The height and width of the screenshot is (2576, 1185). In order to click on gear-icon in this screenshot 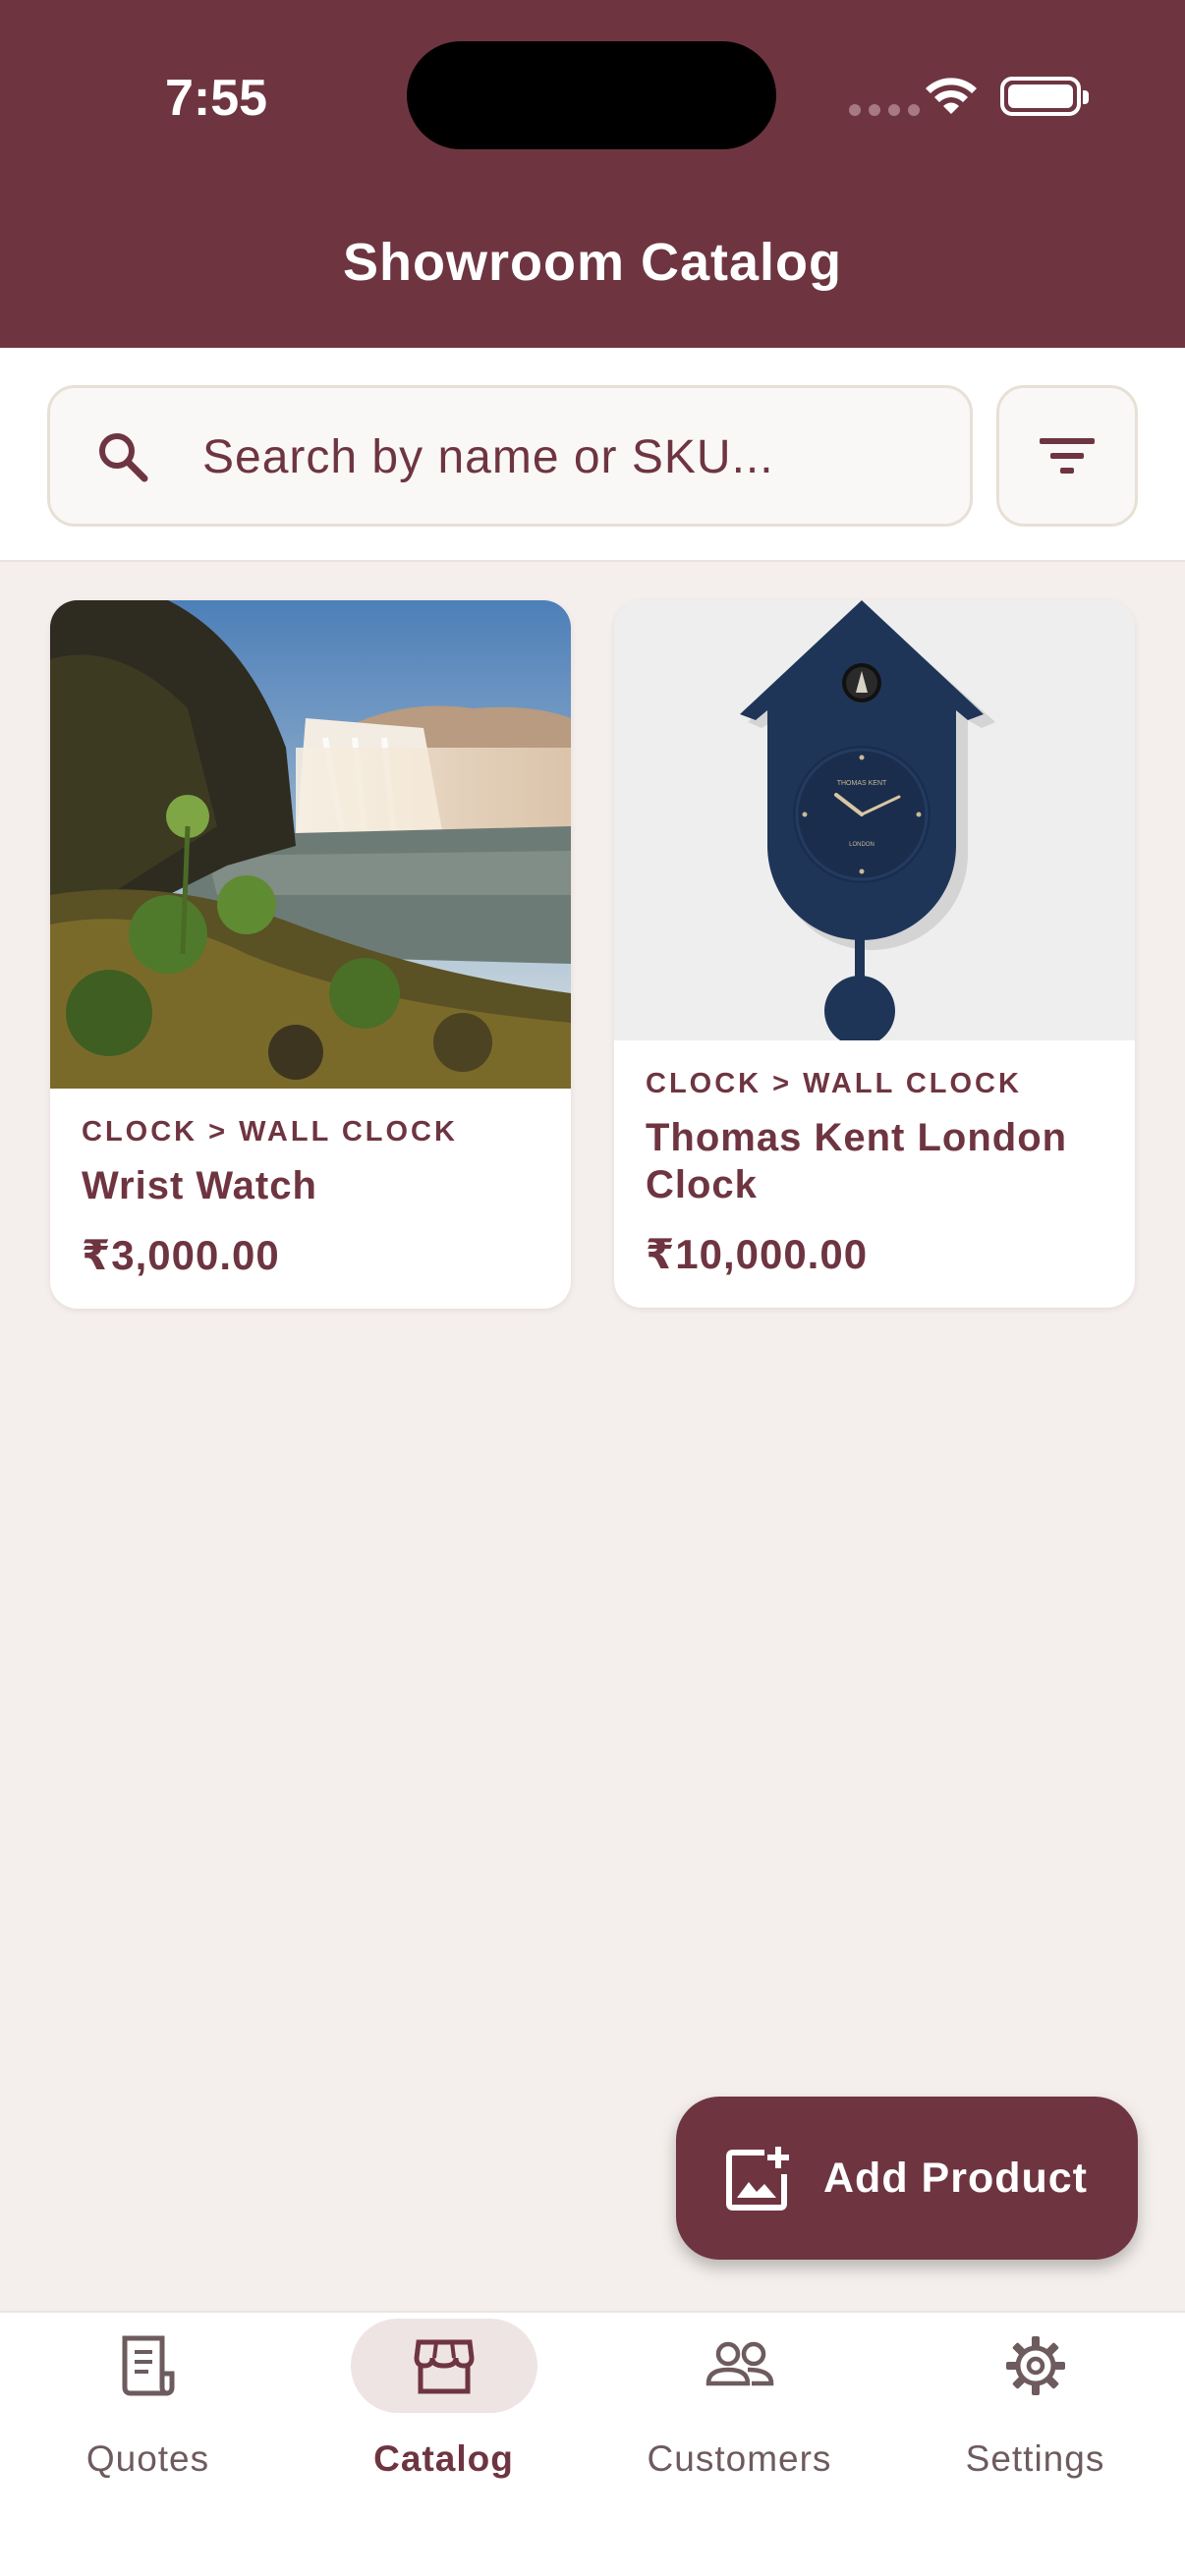, I will do `click(1035, 2365)`.